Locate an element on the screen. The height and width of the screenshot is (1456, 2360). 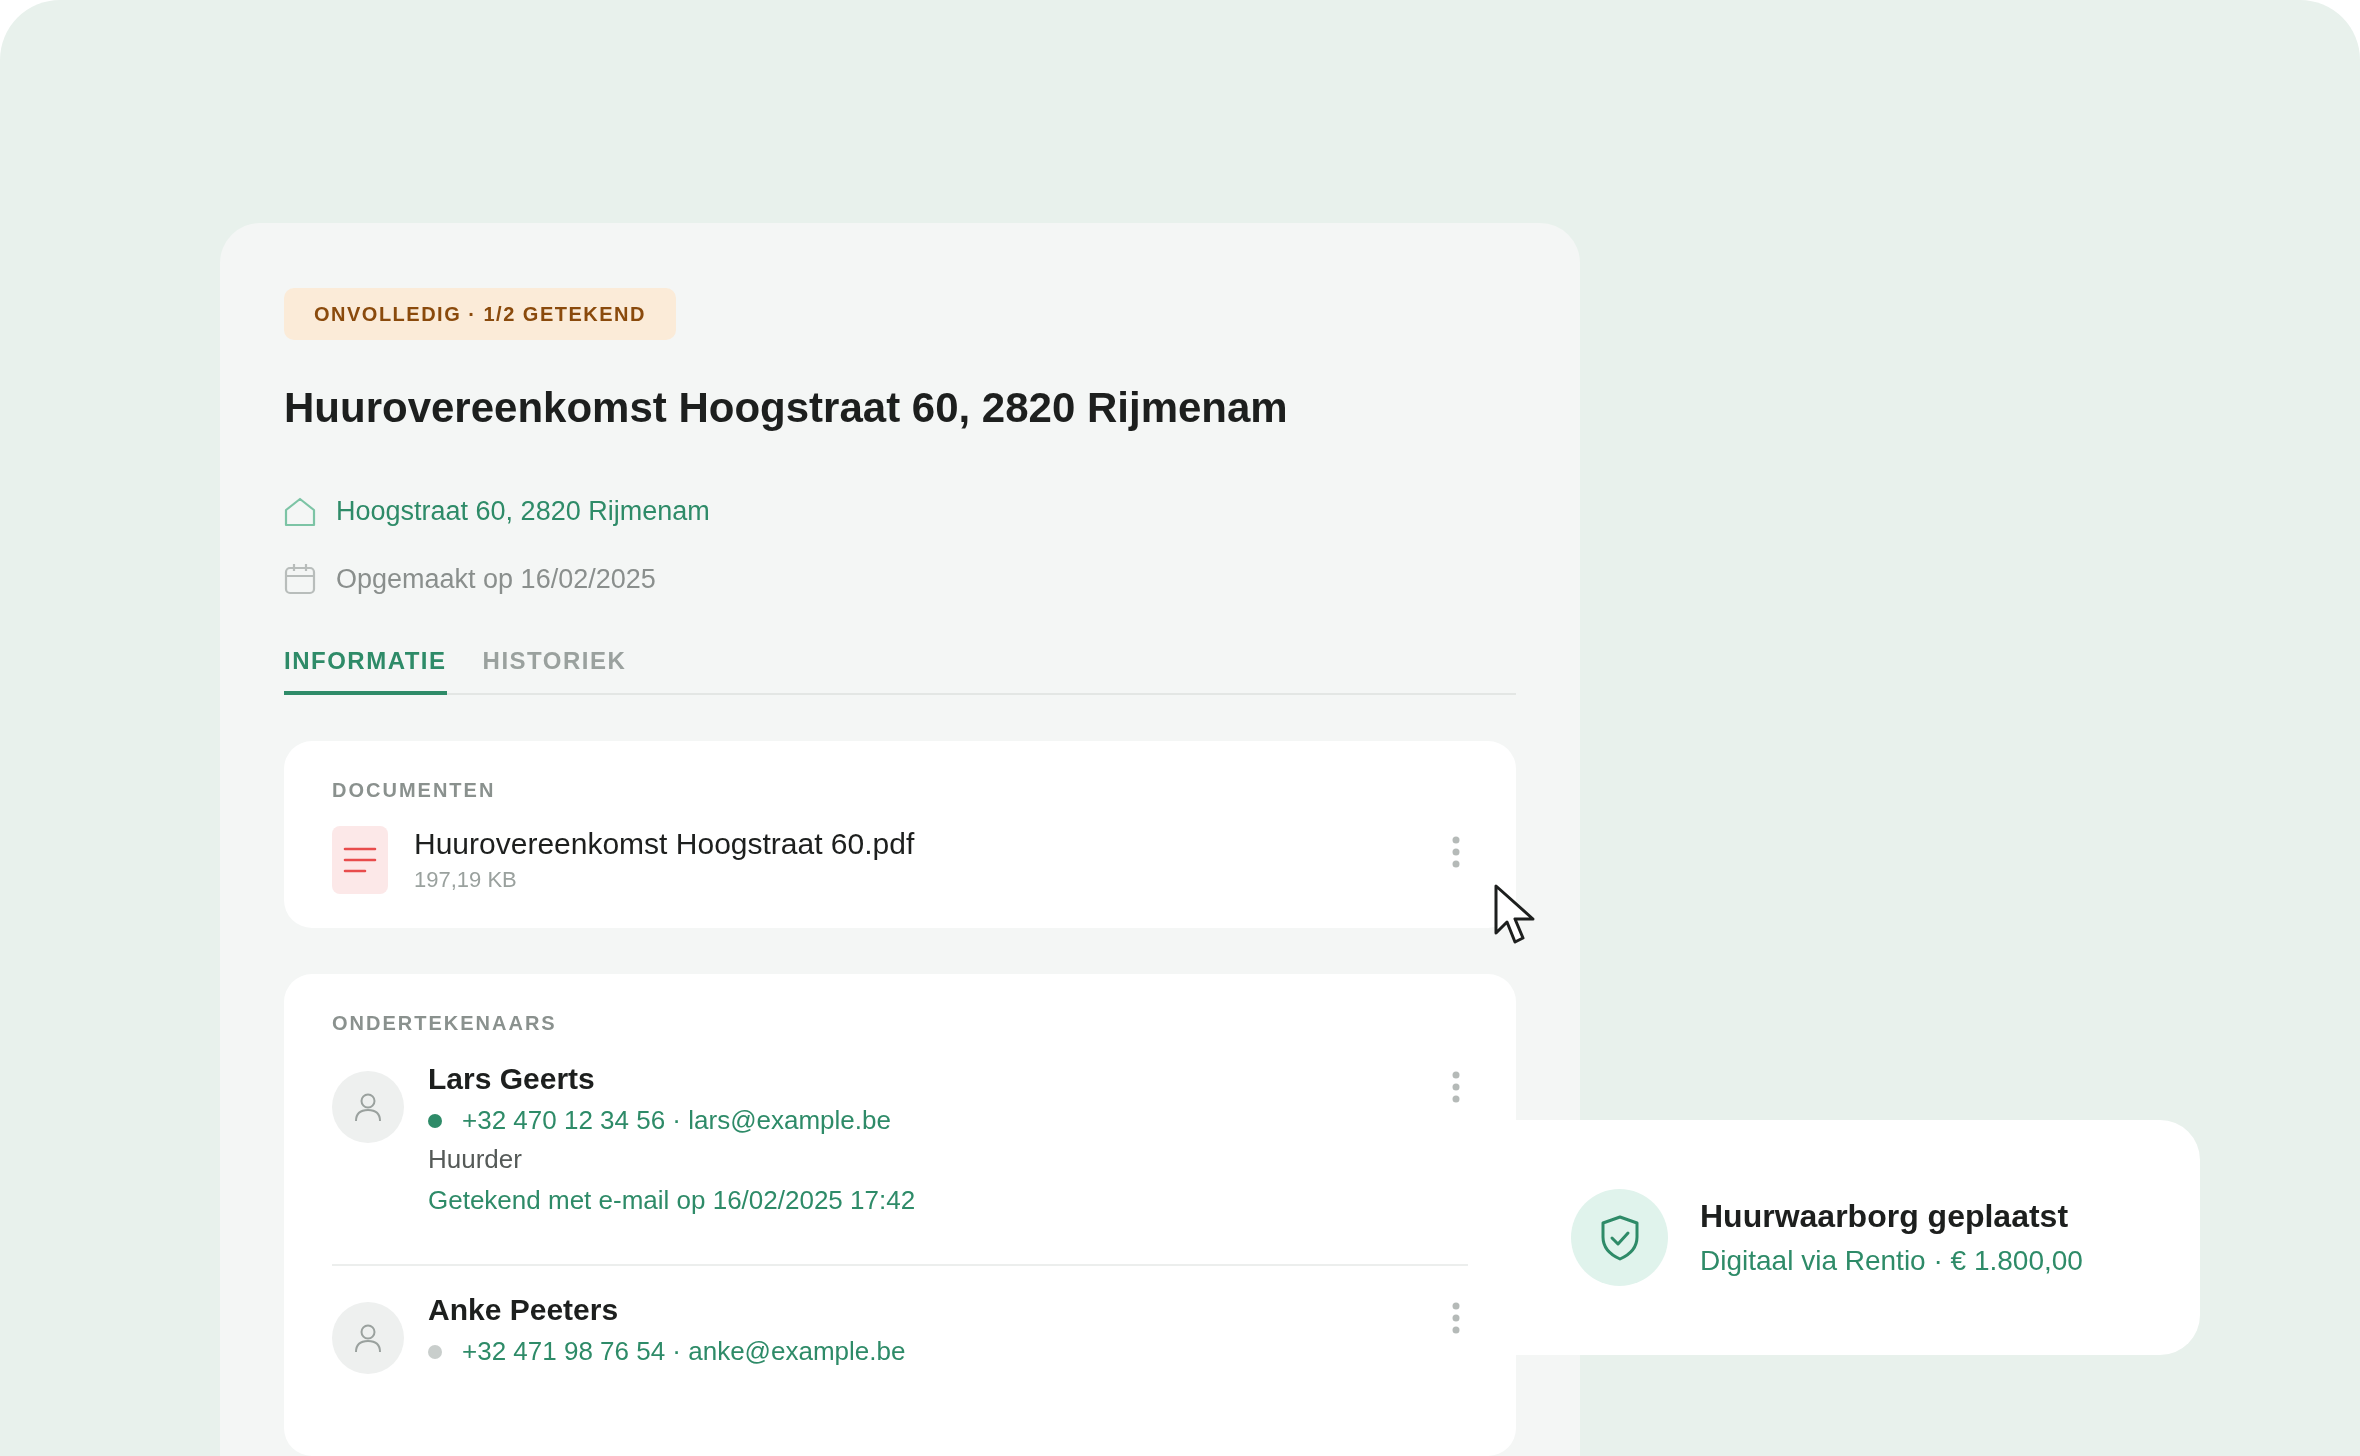
signer-name: Lars Geerts is located at coordinates (512, 1079).